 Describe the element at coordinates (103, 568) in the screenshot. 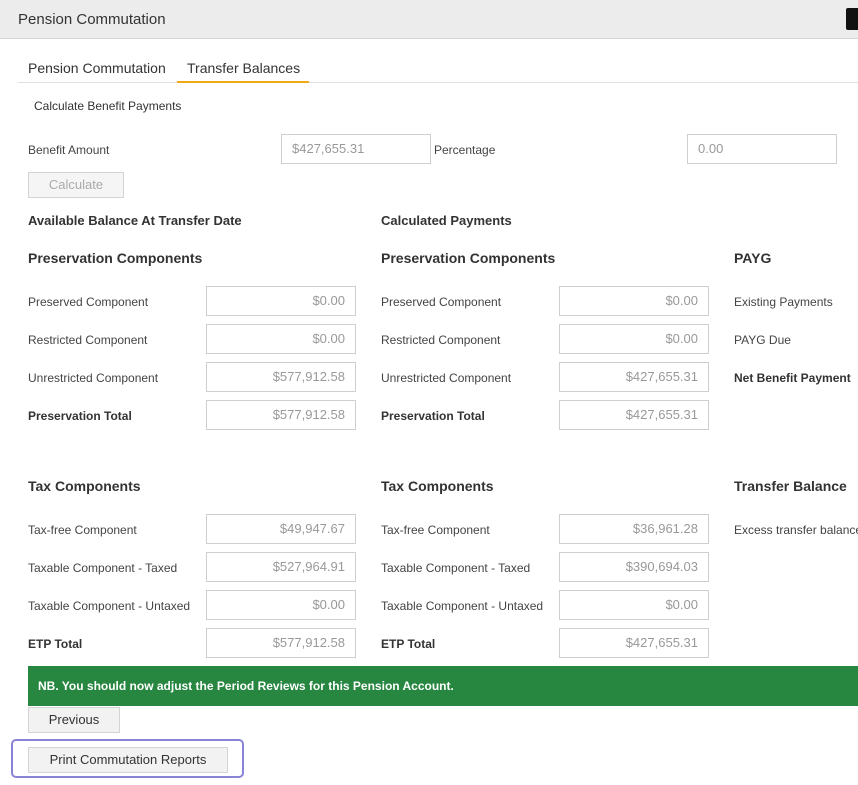

I see `avail-taxable-taxed-label: Taxable Component - Taxed` at that location.